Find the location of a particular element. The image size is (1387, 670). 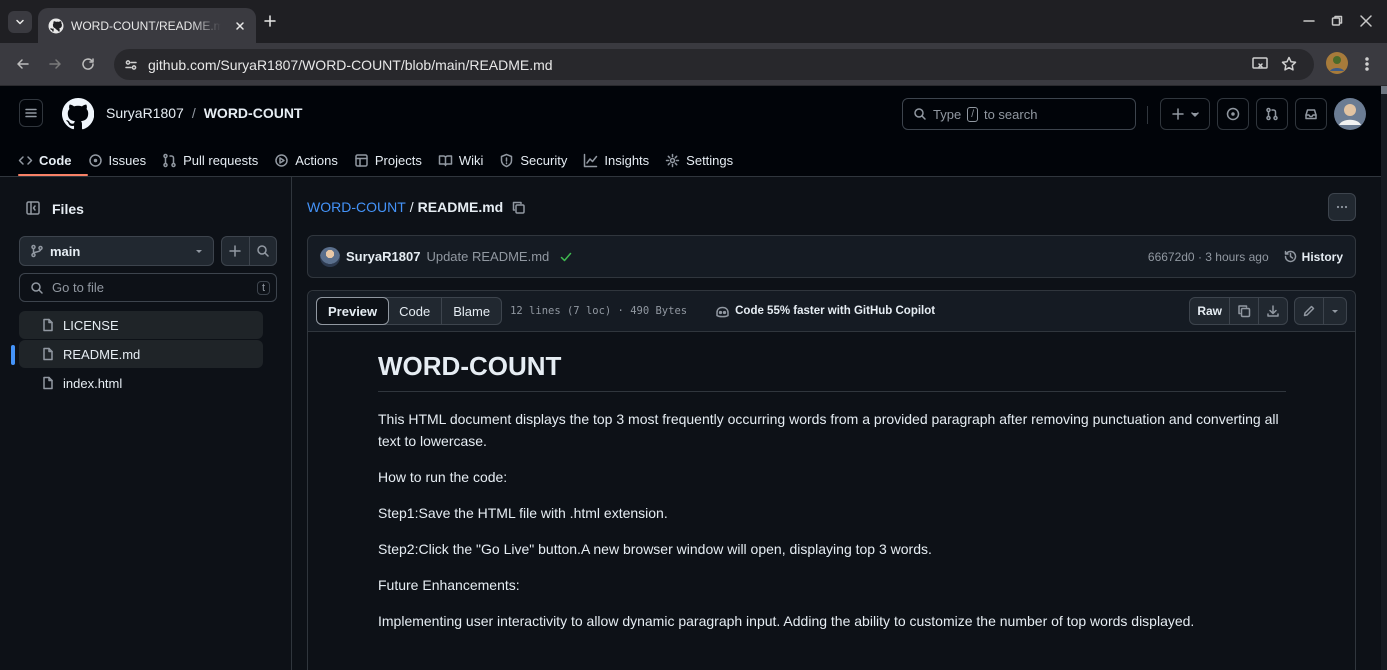

file-icon is located at coordinates (48, 325).